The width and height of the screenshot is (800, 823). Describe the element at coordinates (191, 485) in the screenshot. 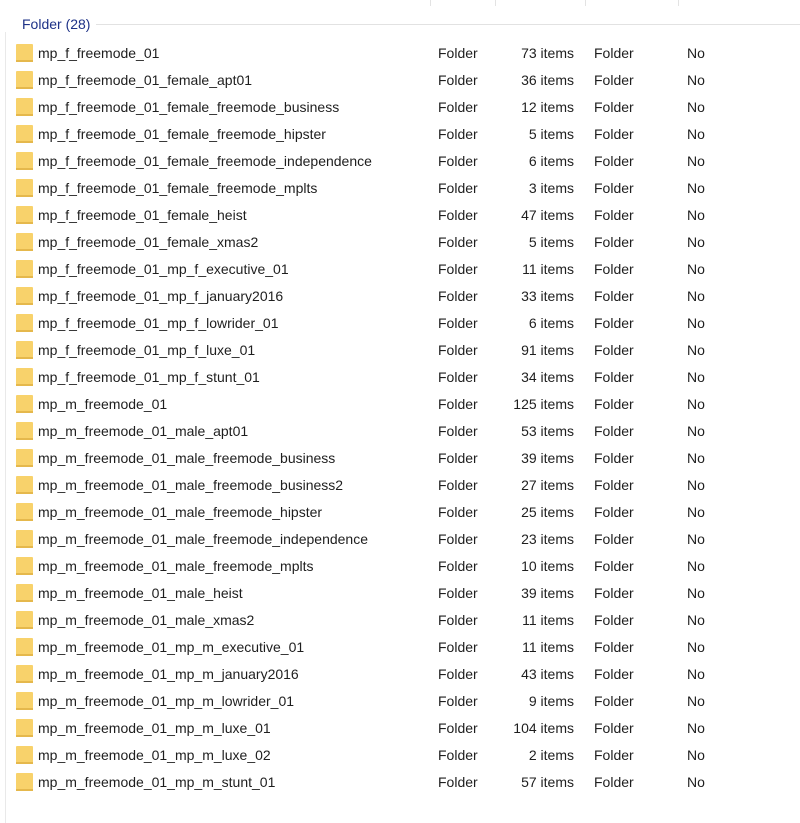

I see `file-name: mp_m_freemode_01_male_freemode_business2` at that location.